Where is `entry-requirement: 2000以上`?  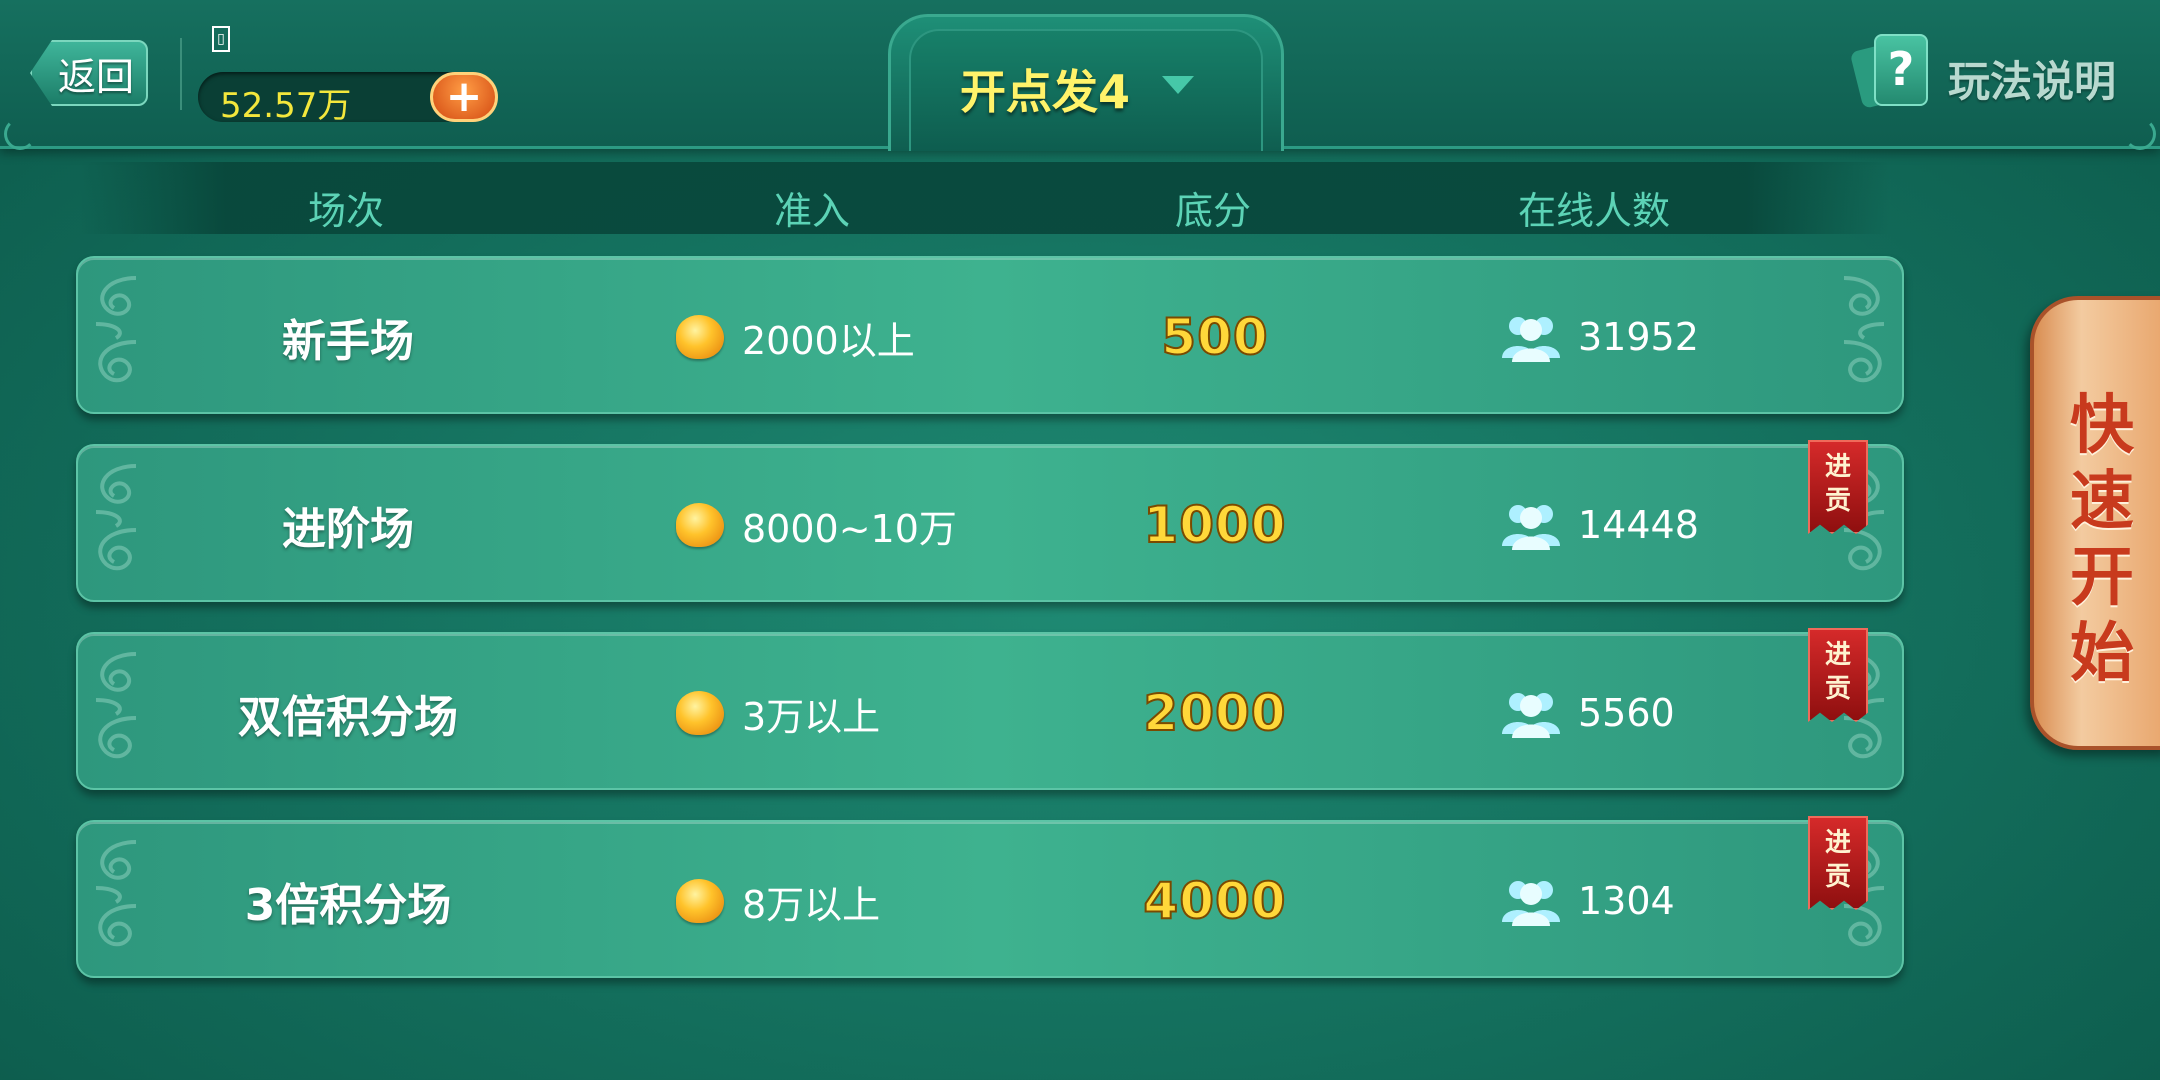 entry-requirement: 2000以上 is located at coordinates (795, 337).